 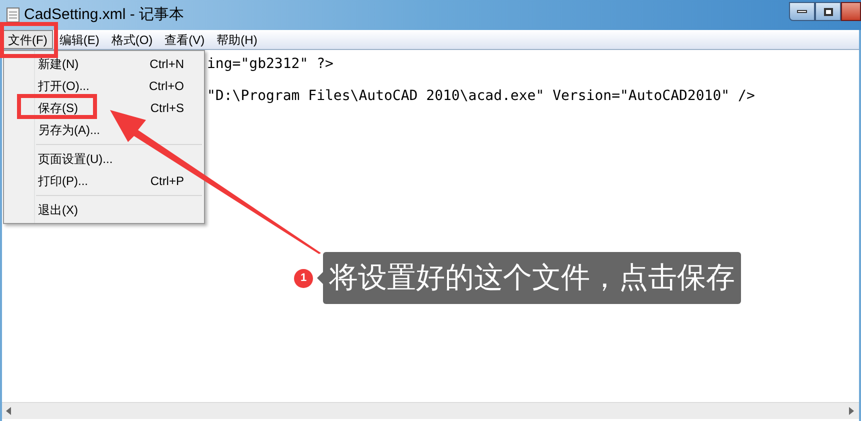 What do you see at coordinates (270, 64) in the screenshot?
I see `text-line: ing="gb2312" ?>` at bounding box center [270, 64].